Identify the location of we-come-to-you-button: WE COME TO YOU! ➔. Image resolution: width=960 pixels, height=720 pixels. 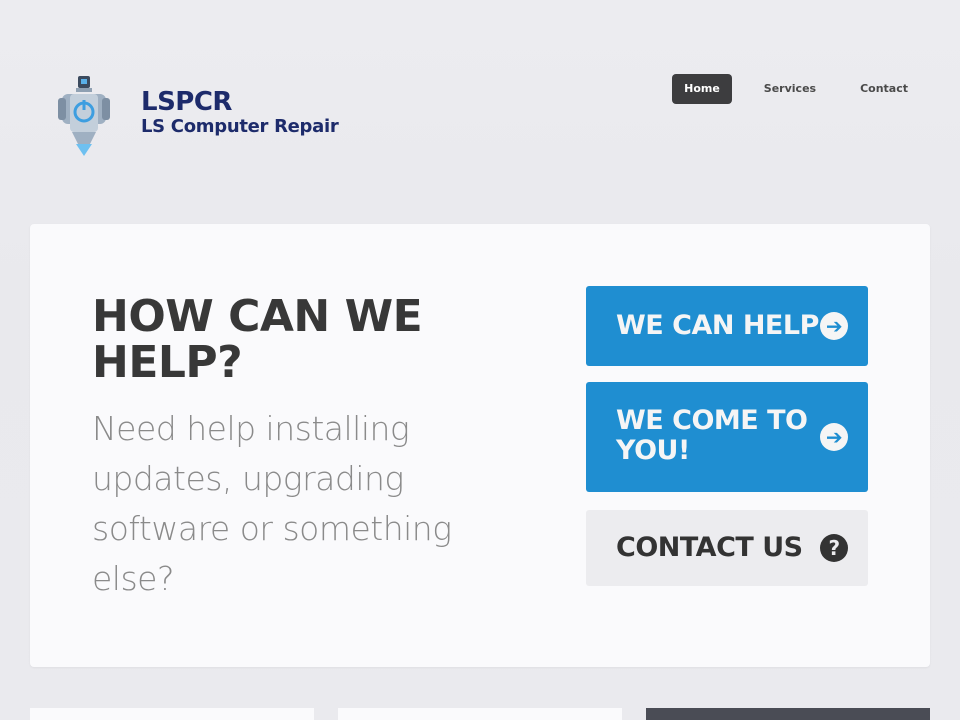
(727, 437).